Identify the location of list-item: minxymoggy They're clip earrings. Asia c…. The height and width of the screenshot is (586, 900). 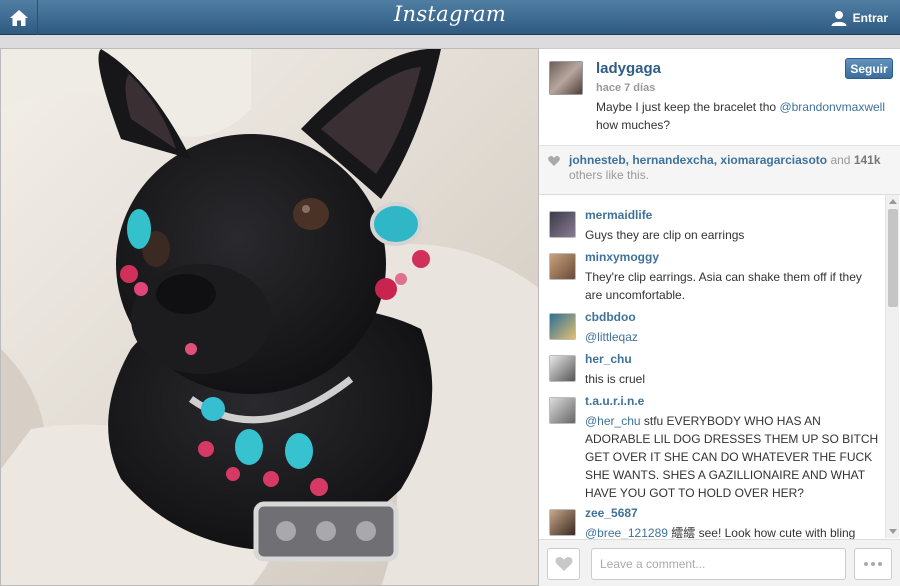
(711, 275).